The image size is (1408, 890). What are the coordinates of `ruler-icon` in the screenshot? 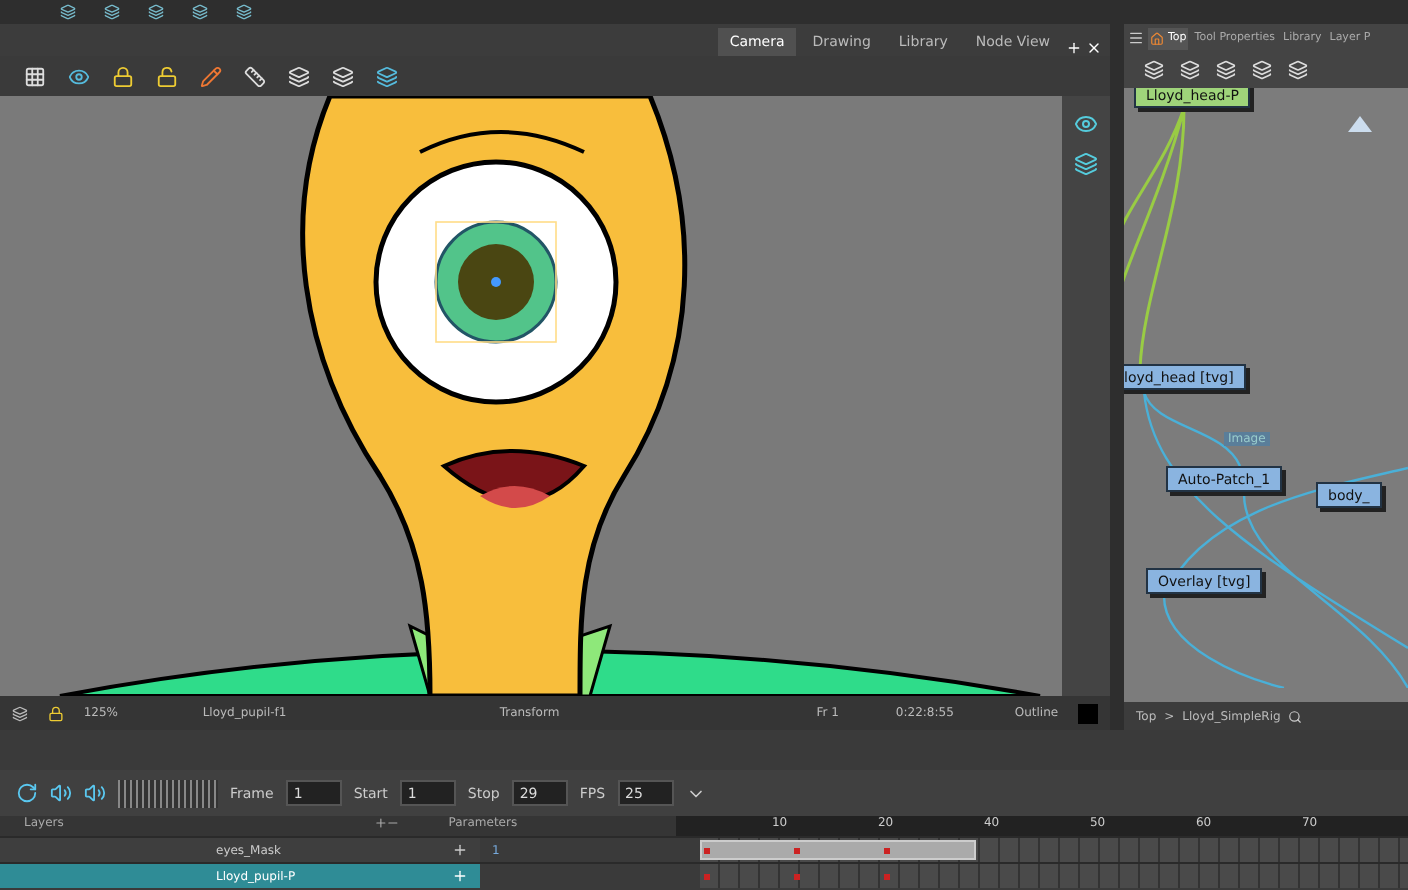 It's located at (255, 76).